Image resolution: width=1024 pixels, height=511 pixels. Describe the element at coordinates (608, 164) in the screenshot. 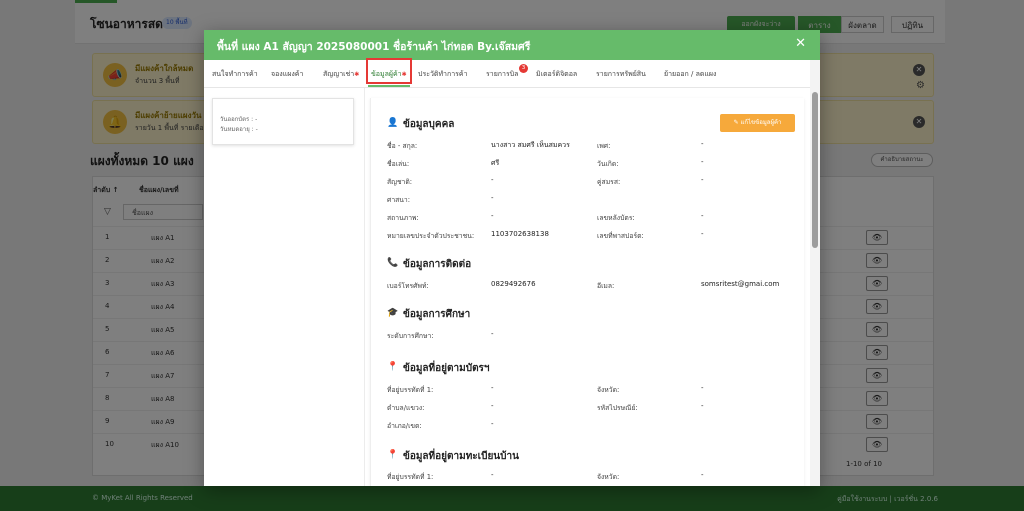

I see `field-label: วันเกิด:` at that location.